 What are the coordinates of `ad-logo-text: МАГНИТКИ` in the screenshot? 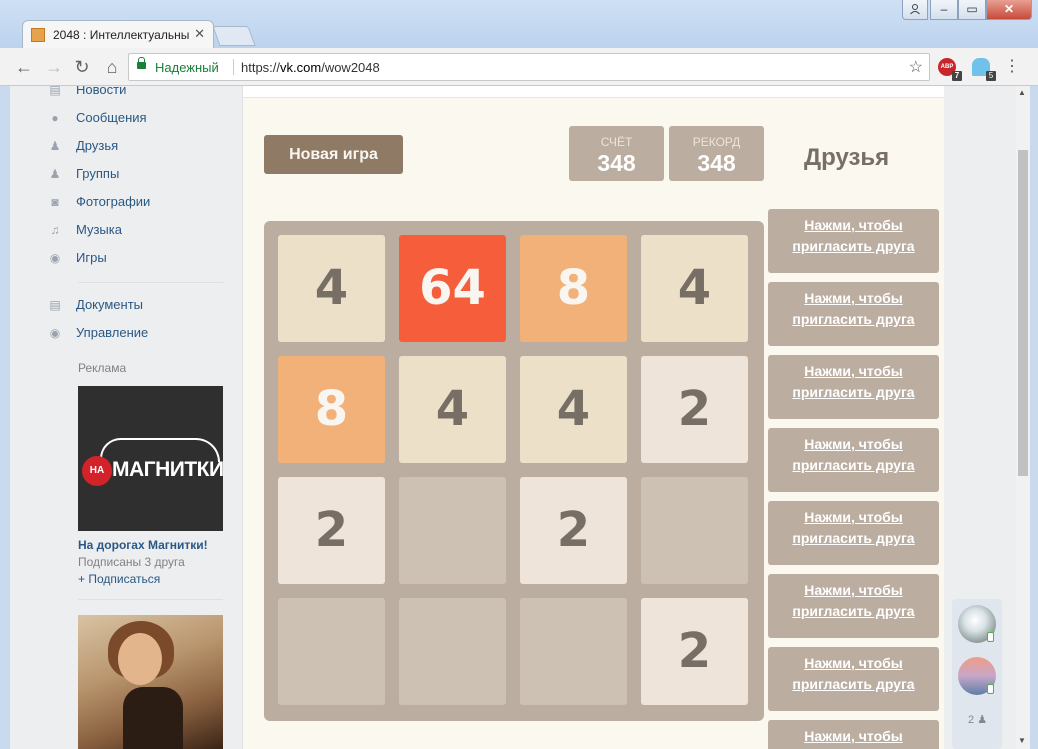 It's located at (168, 469).